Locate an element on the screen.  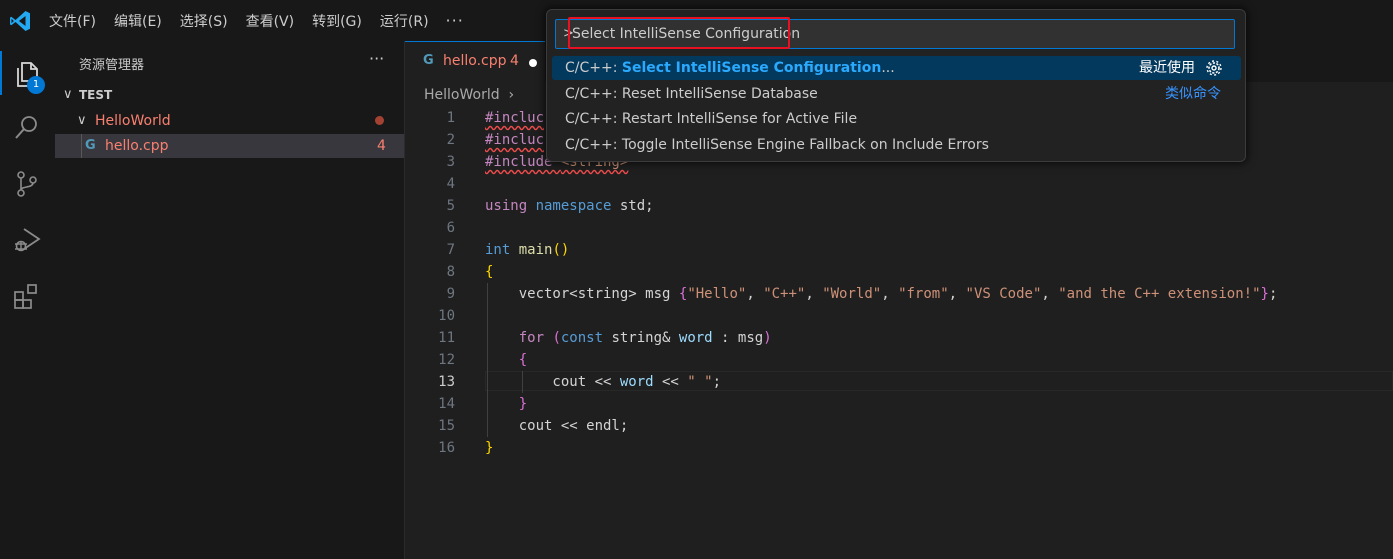
code-text: } is located at coordinates (489, 448).